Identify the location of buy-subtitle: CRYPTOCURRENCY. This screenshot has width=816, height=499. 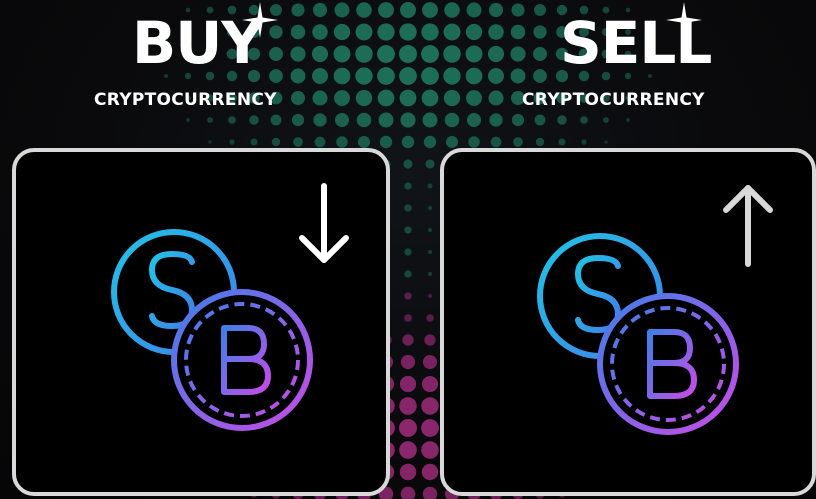
(185, 100).